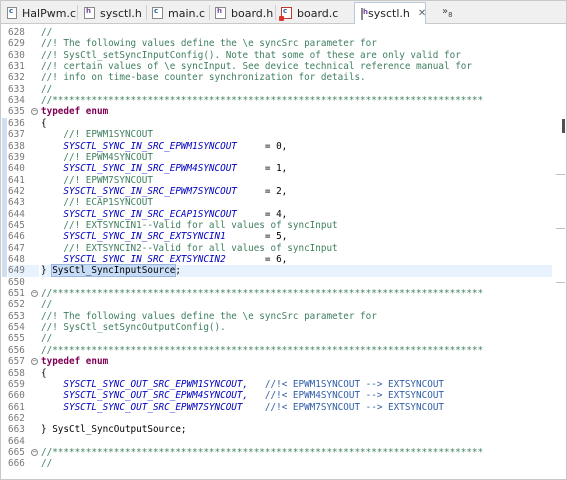  Describe the element at coordinates (262, 146) in the screenshot. I see `code-text-token: = 0,` at that location.